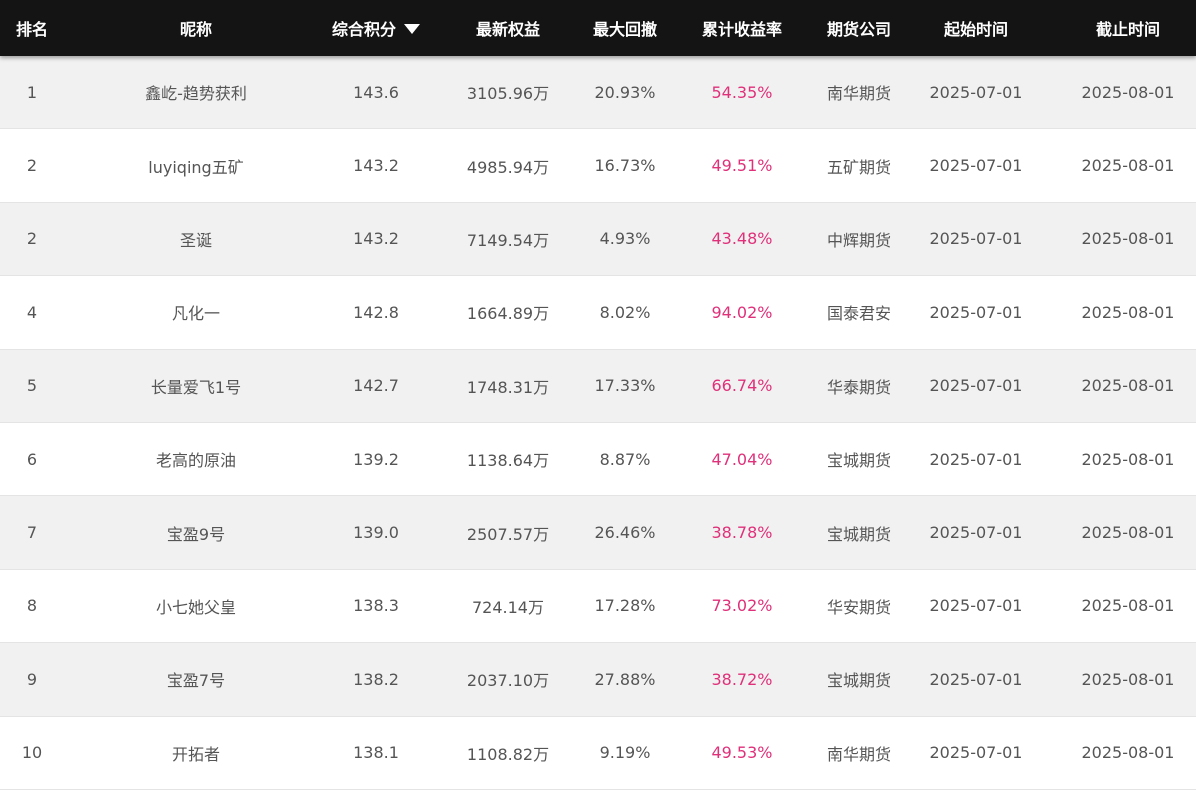 This screenshot has width=1196, height=792. I want to click on equity-cell: 1108.82万, so click(508, 754).